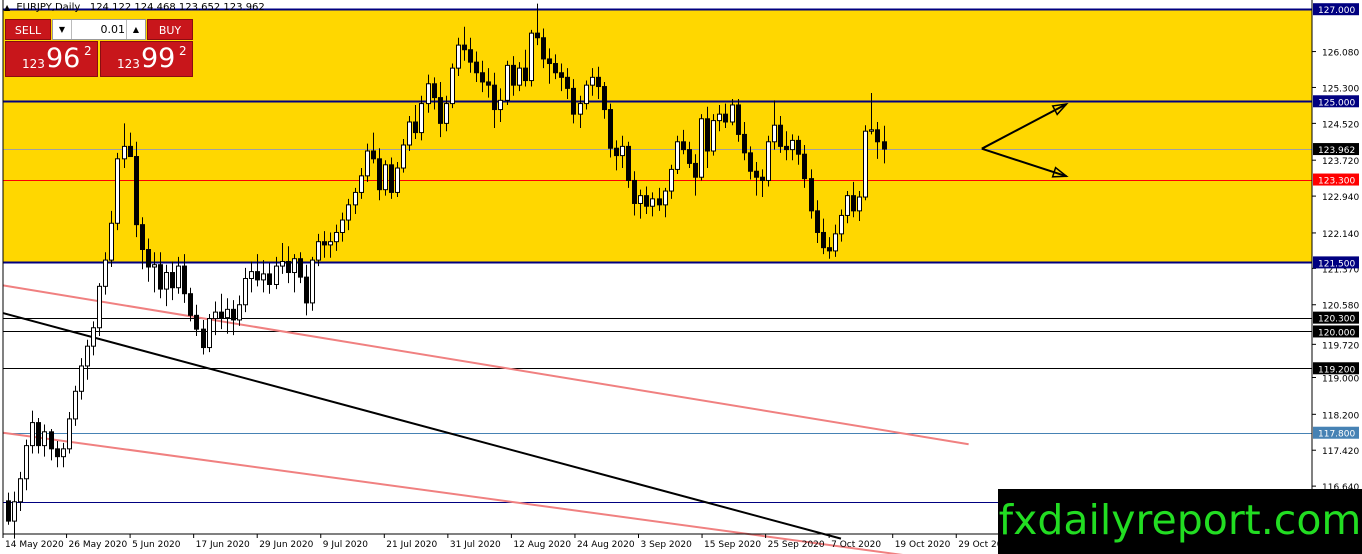  Describe the element at coordinates (128, 64) in the screenshot. I see `buy-price-prefix: 123` at that location.